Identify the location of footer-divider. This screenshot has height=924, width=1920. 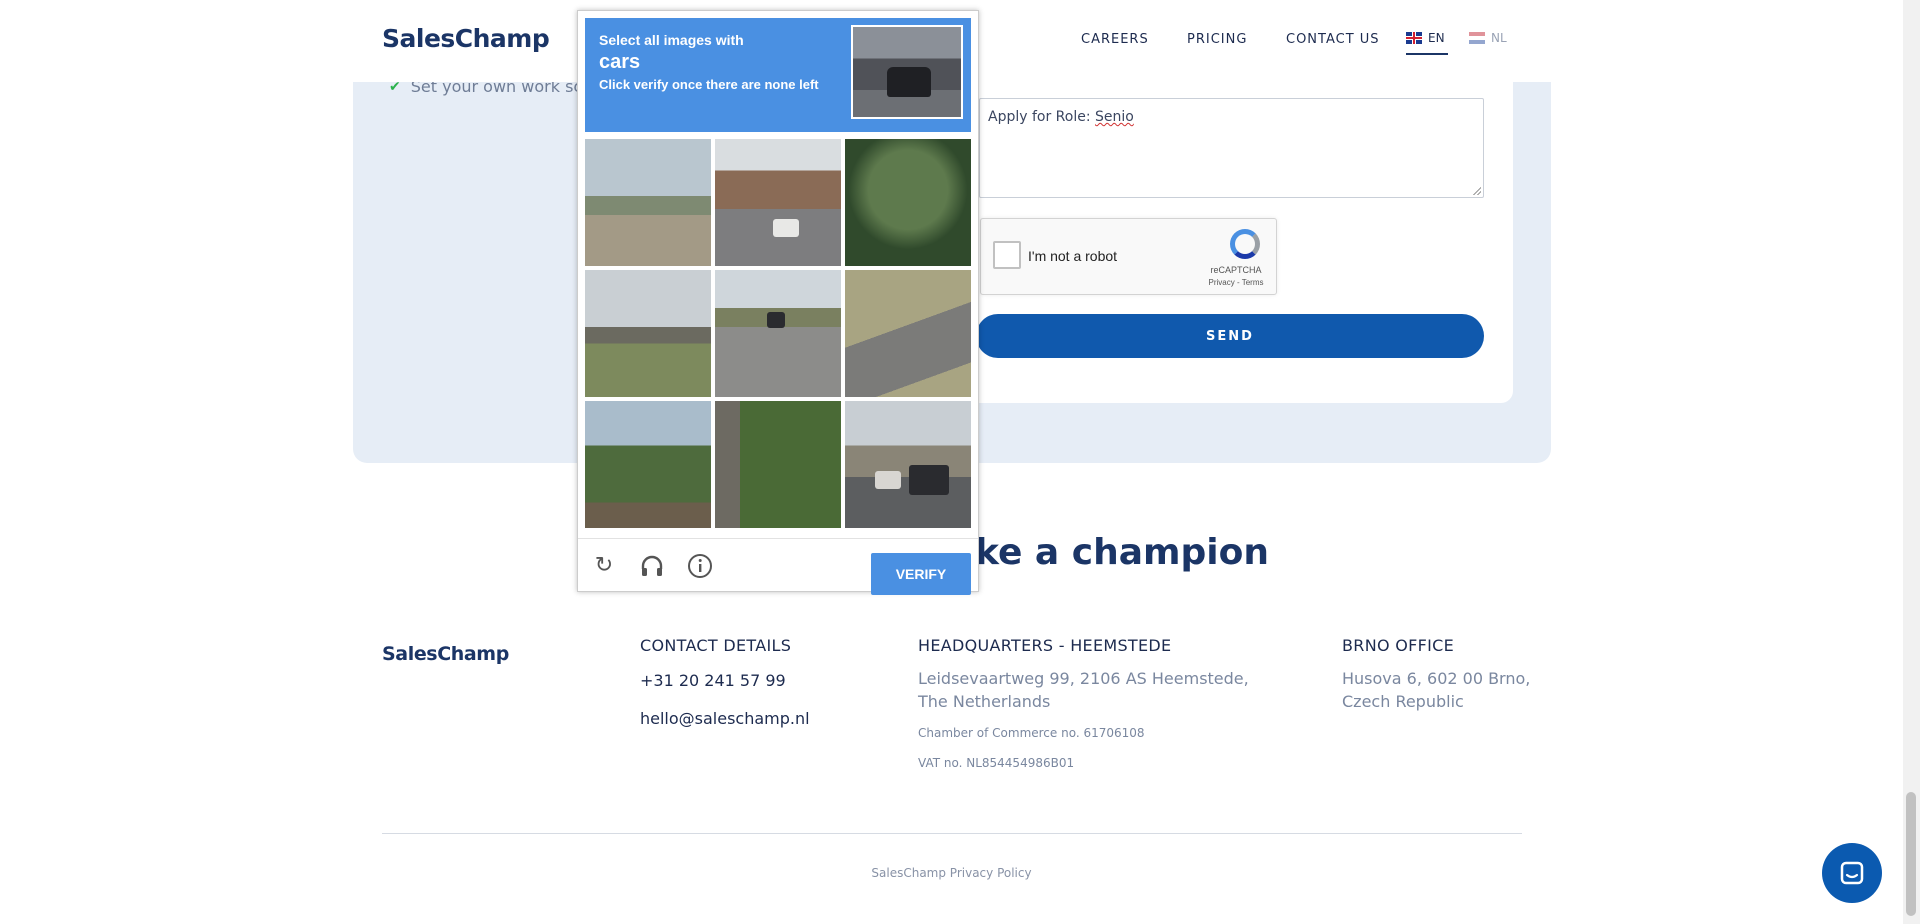
(952, 833).